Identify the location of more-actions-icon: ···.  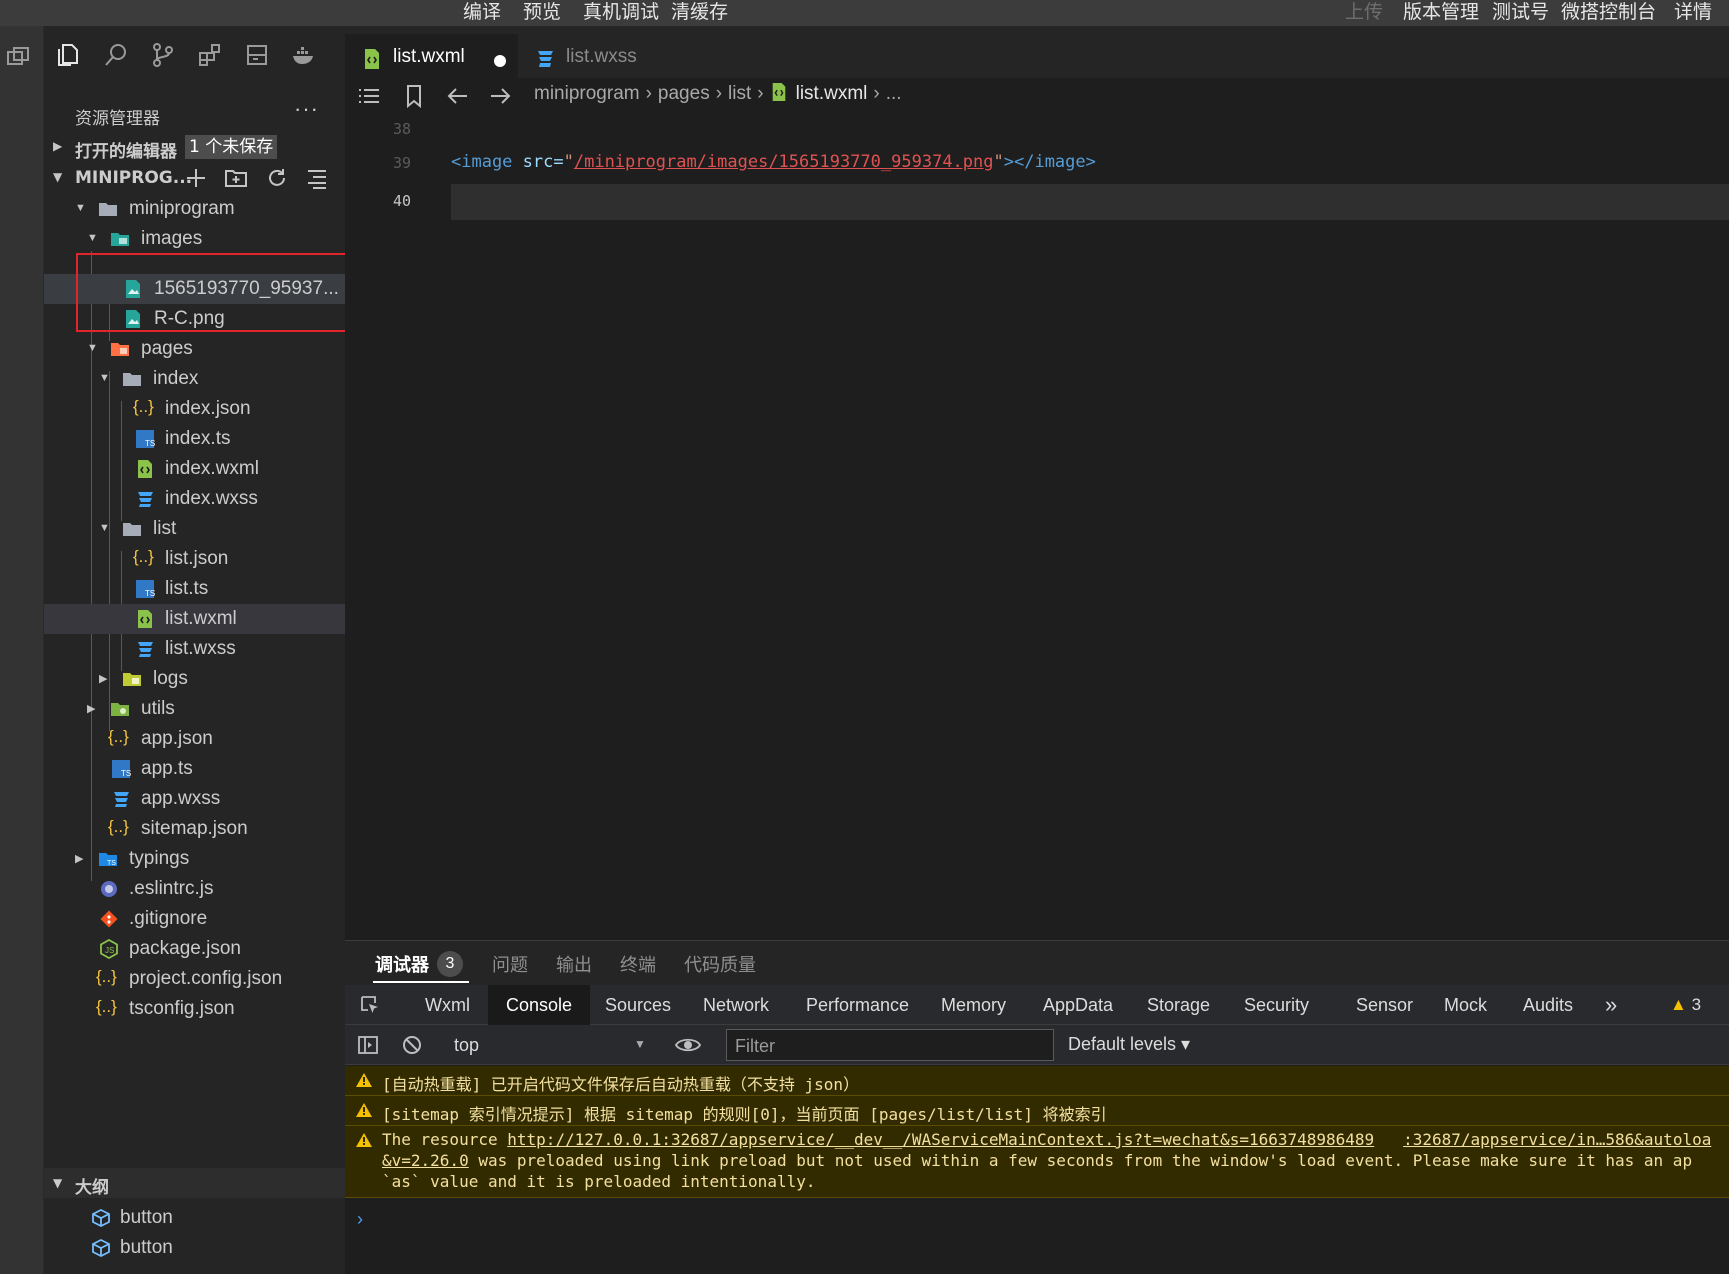
(306, 109).